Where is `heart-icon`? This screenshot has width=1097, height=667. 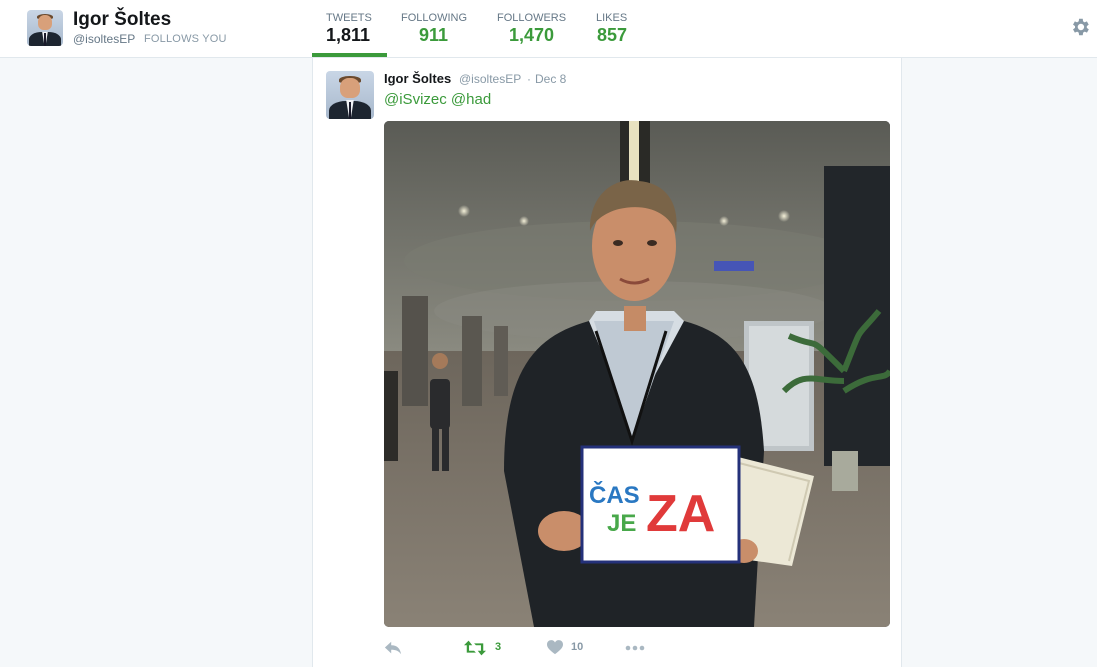 heart-icon is located at coordinates (555, 647).